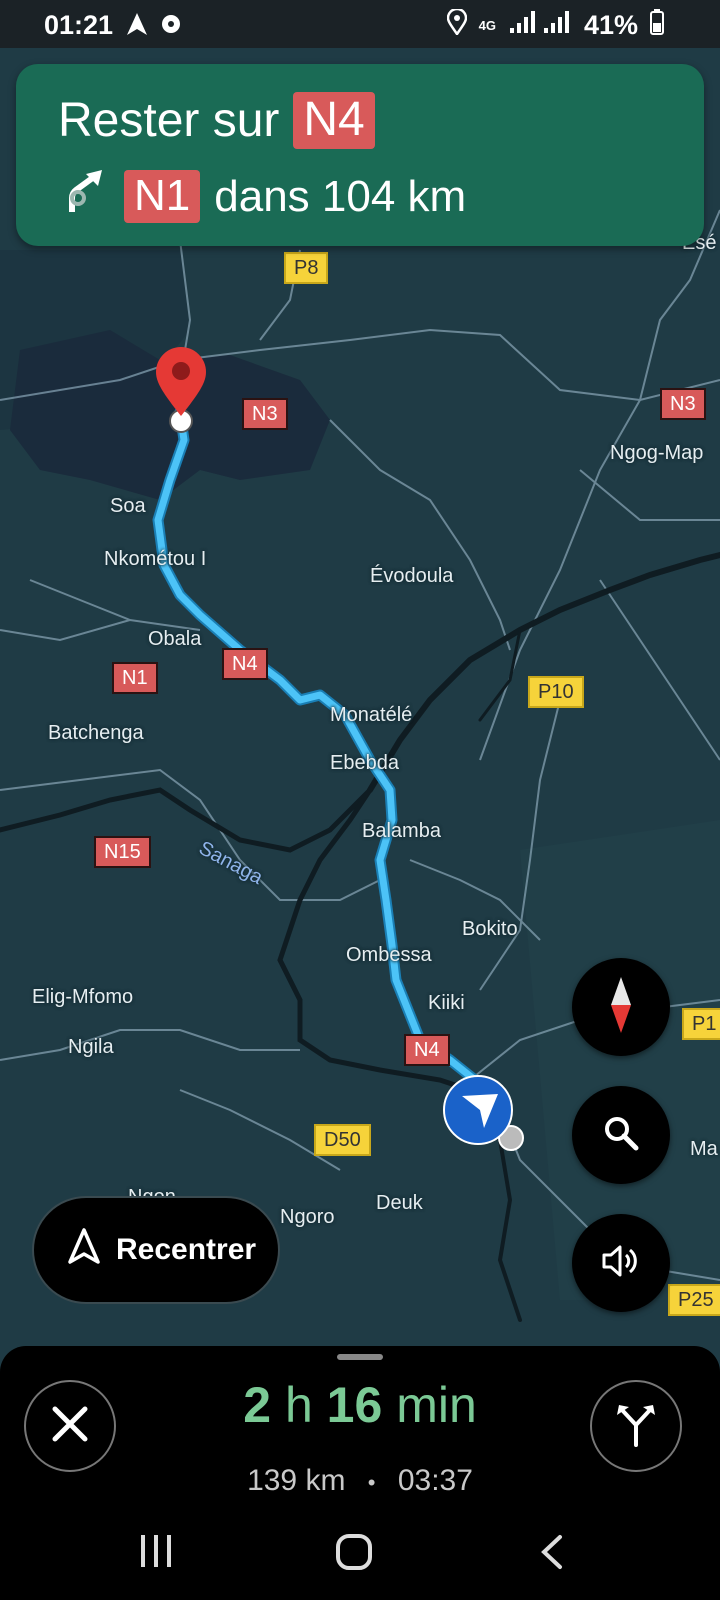  What do you see at coordinates (128, 506) in the screenshot?
I see `place-label: Soa` at bounding box center [128, 506].